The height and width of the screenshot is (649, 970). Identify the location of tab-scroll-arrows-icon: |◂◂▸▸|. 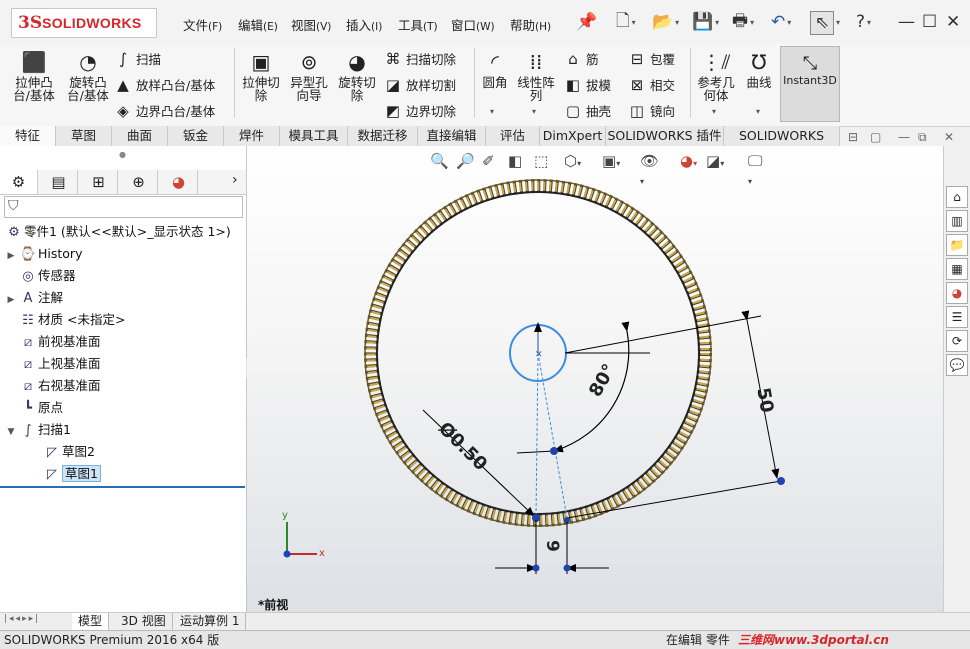
(22, 619).